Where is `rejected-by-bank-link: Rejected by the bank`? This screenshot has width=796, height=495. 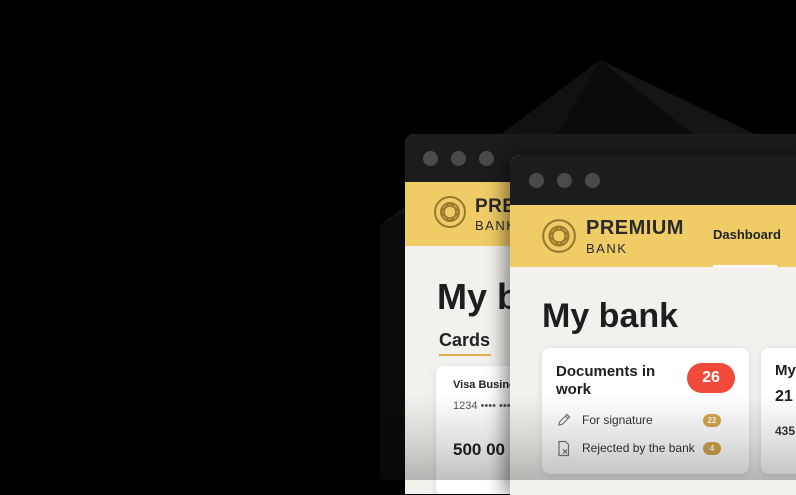 rejected-by-bank-link: Rejected by the bank is located at coordinates (638, 448).